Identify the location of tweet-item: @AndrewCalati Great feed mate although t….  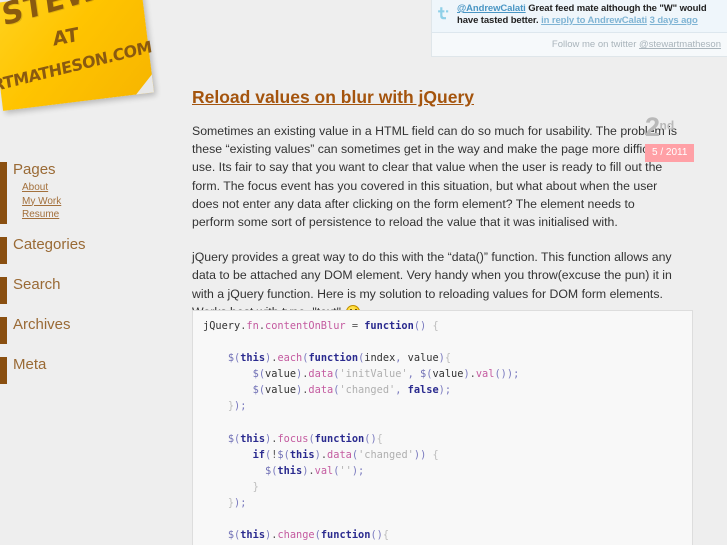
(579, 16).